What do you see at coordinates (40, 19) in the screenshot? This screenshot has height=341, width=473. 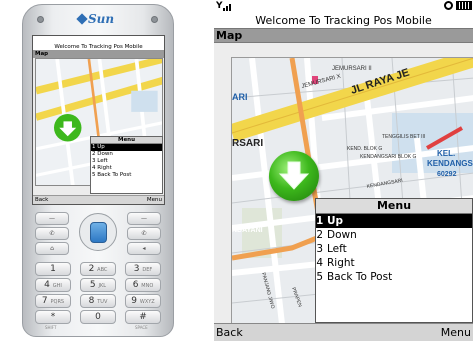 I see `speaker-dot-left` at bounding box center [40, 19].